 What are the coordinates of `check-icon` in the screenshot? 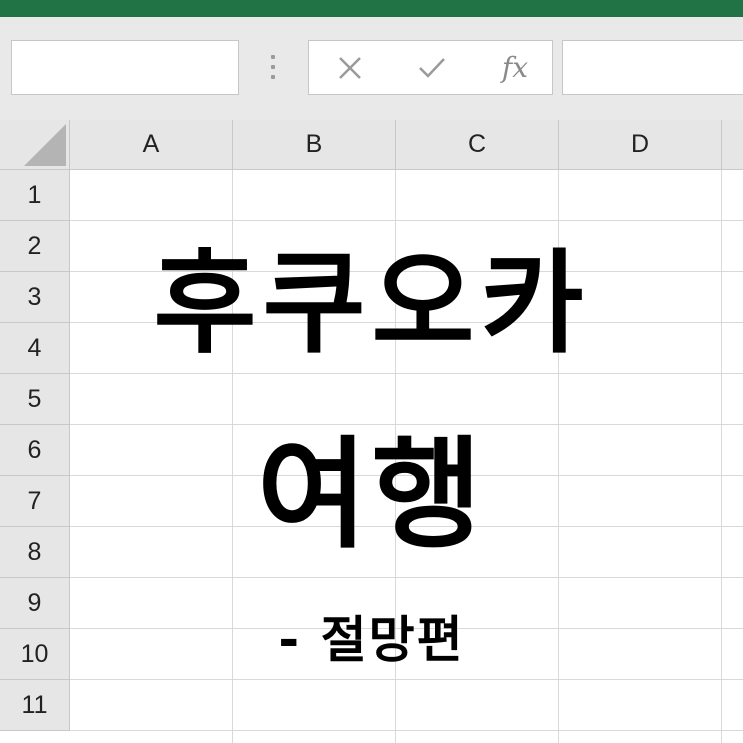 It's located at (432, 67).